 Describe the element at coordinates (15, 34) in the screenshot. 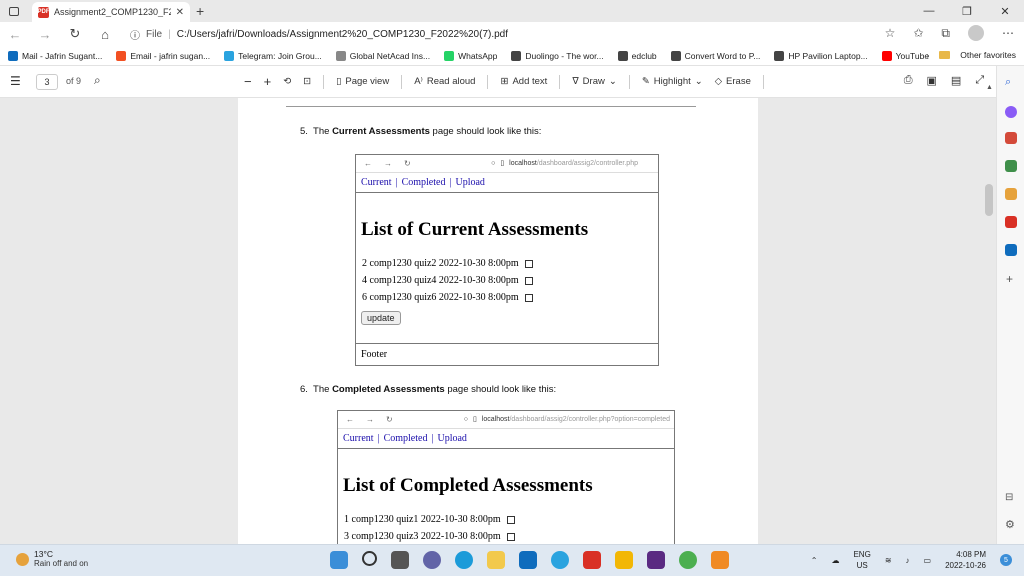

I see `back-icon: ←` at that location.